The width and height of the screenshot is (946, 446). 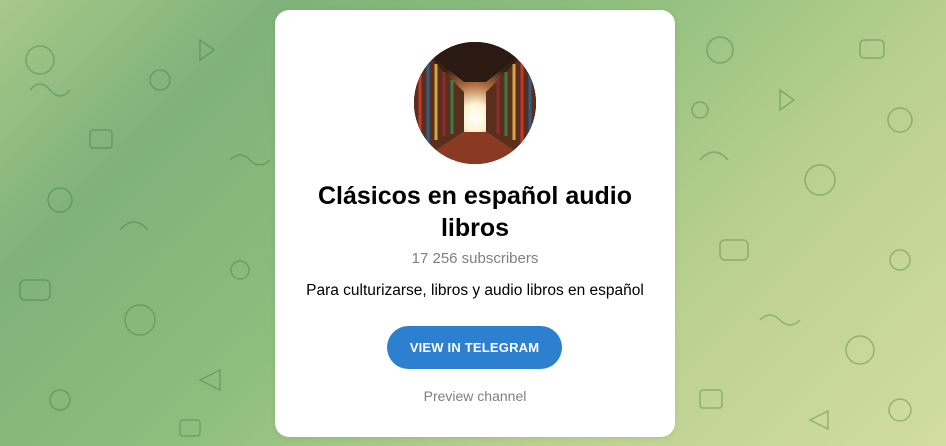 I want to click on library-hallway-image-icon, so click(x=475, y=103).